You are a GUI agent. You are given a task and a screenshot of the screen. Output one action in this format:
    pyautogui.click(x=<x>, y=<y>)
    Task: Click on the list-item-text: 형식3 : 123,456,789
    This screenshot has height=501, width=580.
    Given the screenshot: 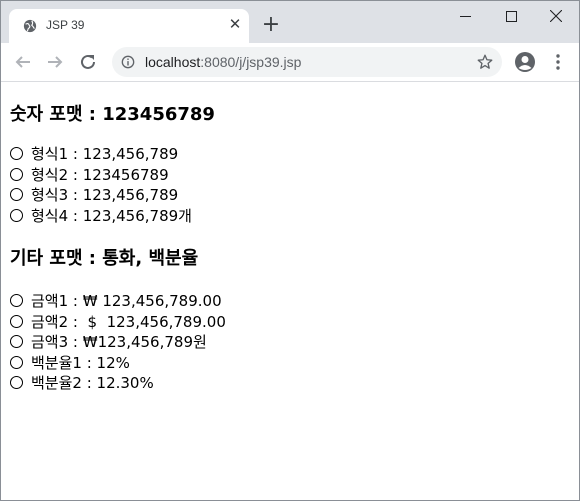 What is the action you would take?
    pyautogui.click(x=105, y=195)
    